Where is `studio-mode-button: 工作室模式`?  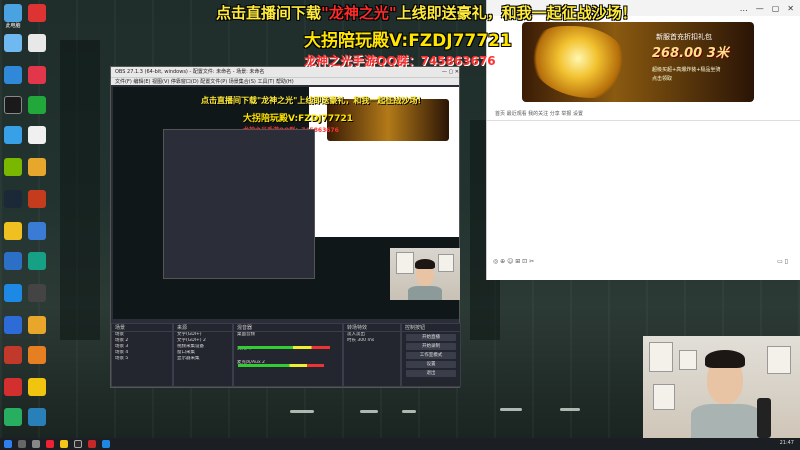 studio-mode-button: 工作室模式 is located at coordinates (431, 355).